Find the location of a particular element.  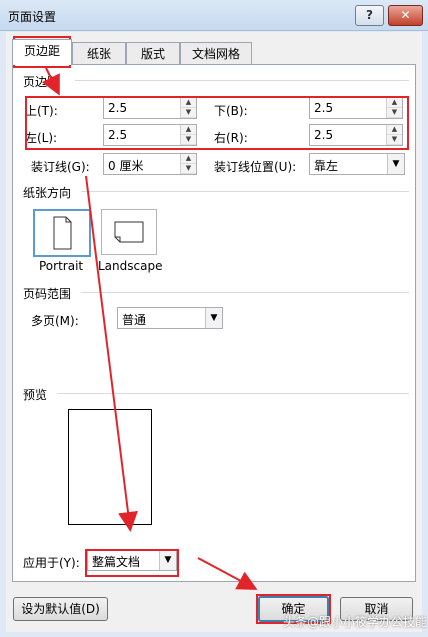

watermark: 头条@跟小小筱学办公技能 is located at coordinates (355, 622).